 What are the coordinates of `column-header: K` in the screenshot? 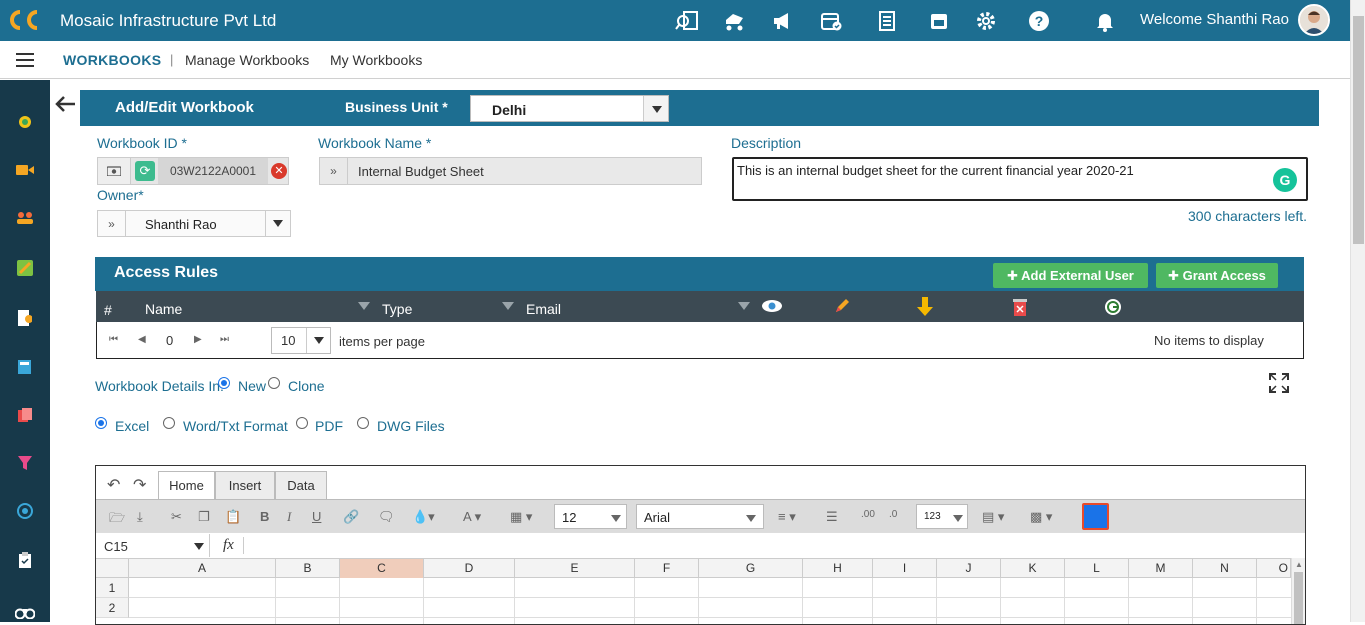 It's located at (1033, 568).